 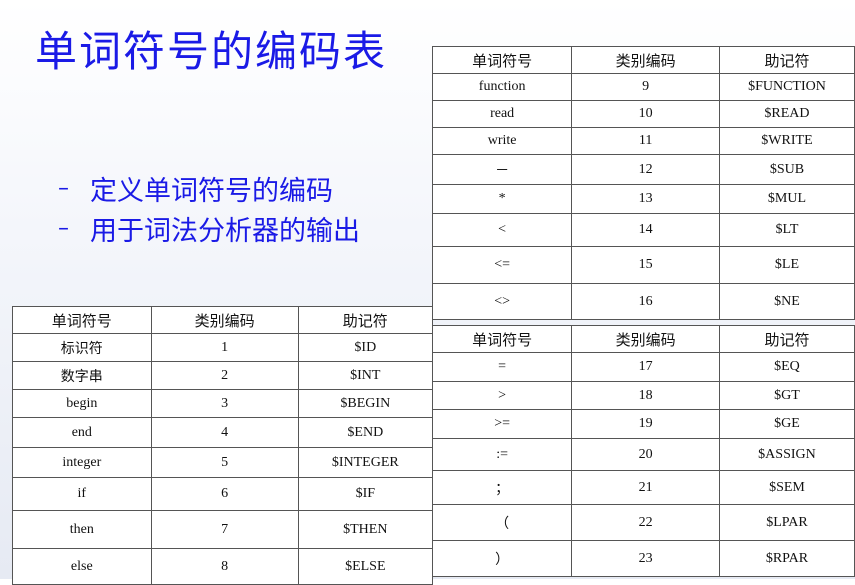 What do you see at coordinates (82, 347) in the screenshot?
I see `token-cell: 标识符` at bounding box center [82, 347].